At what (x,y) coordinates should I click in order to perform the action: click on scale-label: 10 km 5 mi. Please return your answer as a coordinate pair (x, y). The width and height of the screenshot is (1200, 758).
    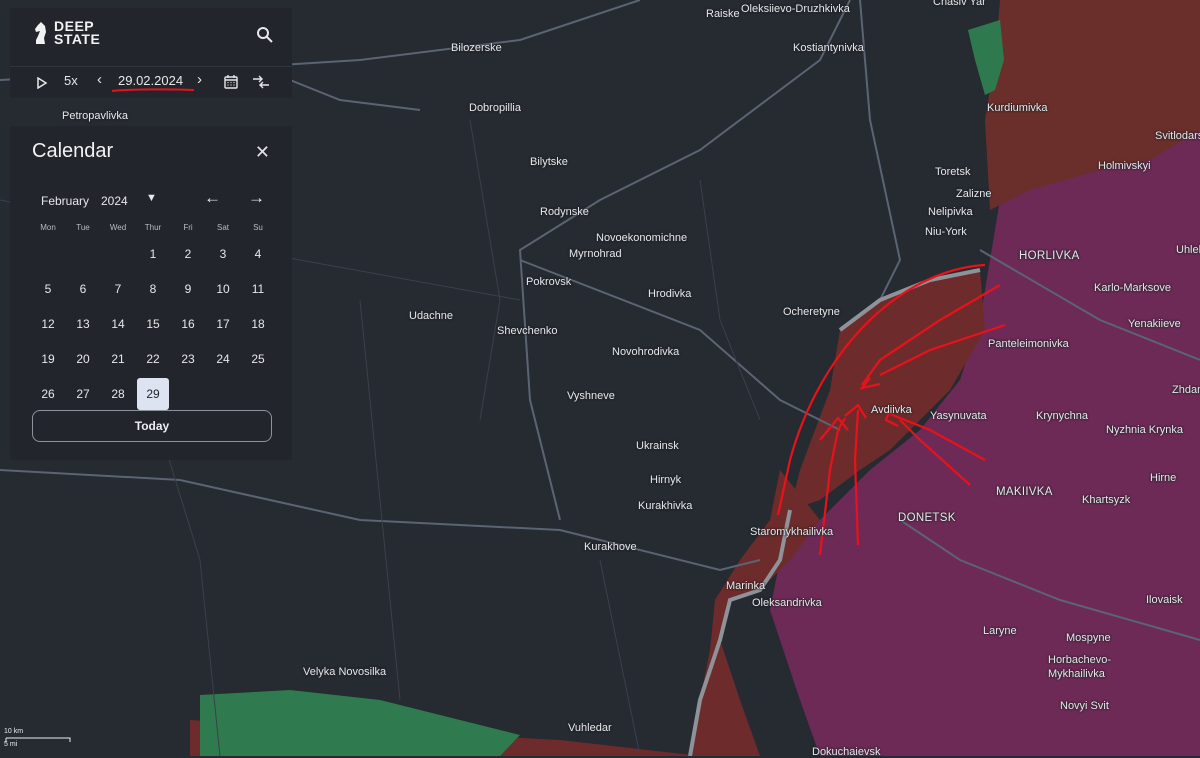
    Looking at the image, I should click on (13, 738).